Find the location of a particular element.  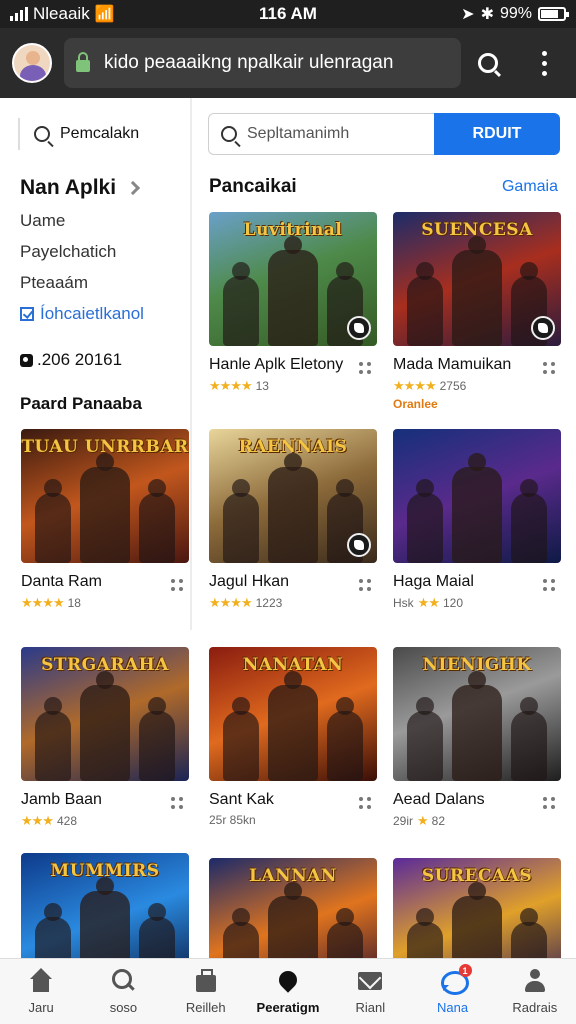

nav-item-profile: Radrais is located at coordinates (535, 991).